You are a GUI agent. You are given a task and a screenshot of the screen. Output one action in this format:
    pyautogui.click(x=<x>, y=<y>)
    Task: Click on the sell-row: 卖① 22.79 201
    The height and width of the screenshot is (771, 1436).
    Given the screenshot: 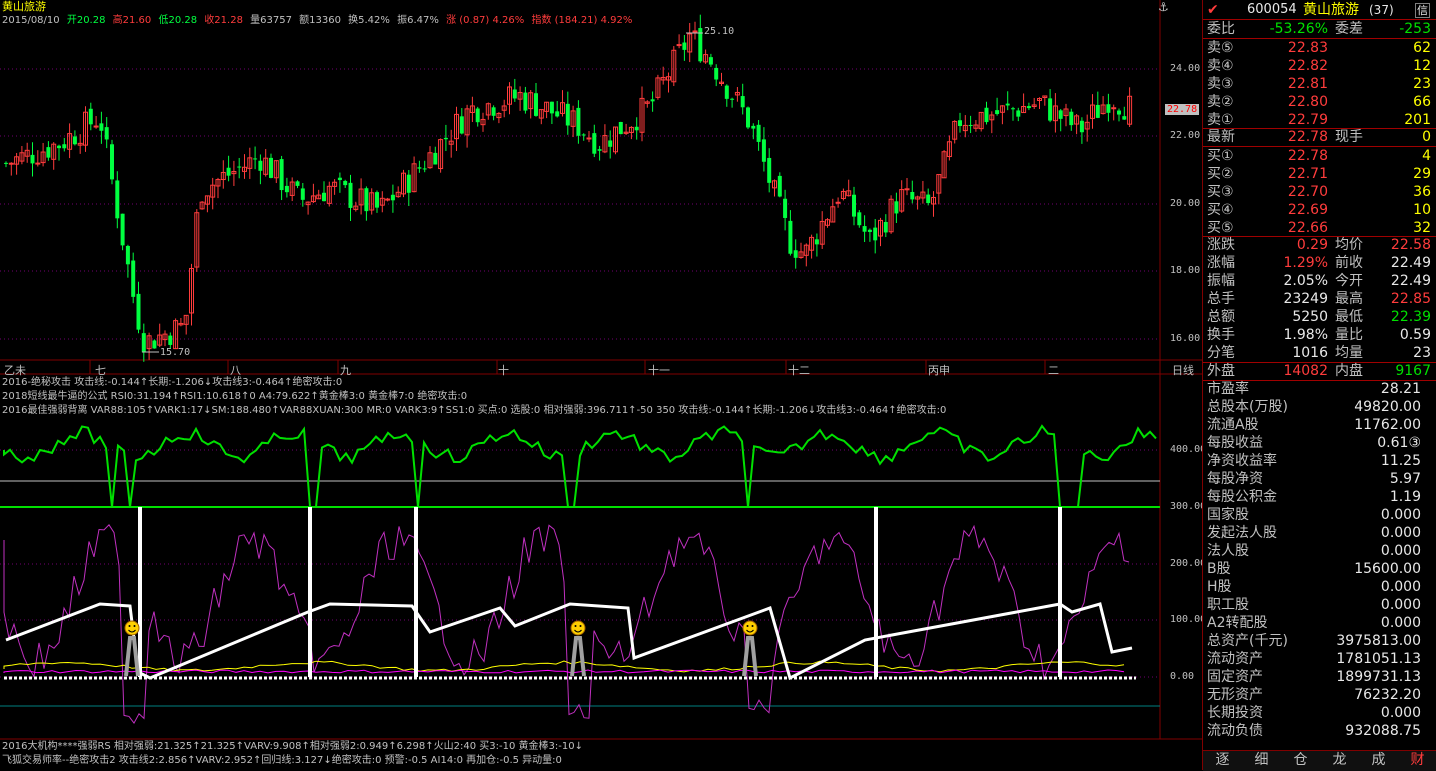 What is the action you would take?
    pyautogui.click(x=1319, y=120)
    